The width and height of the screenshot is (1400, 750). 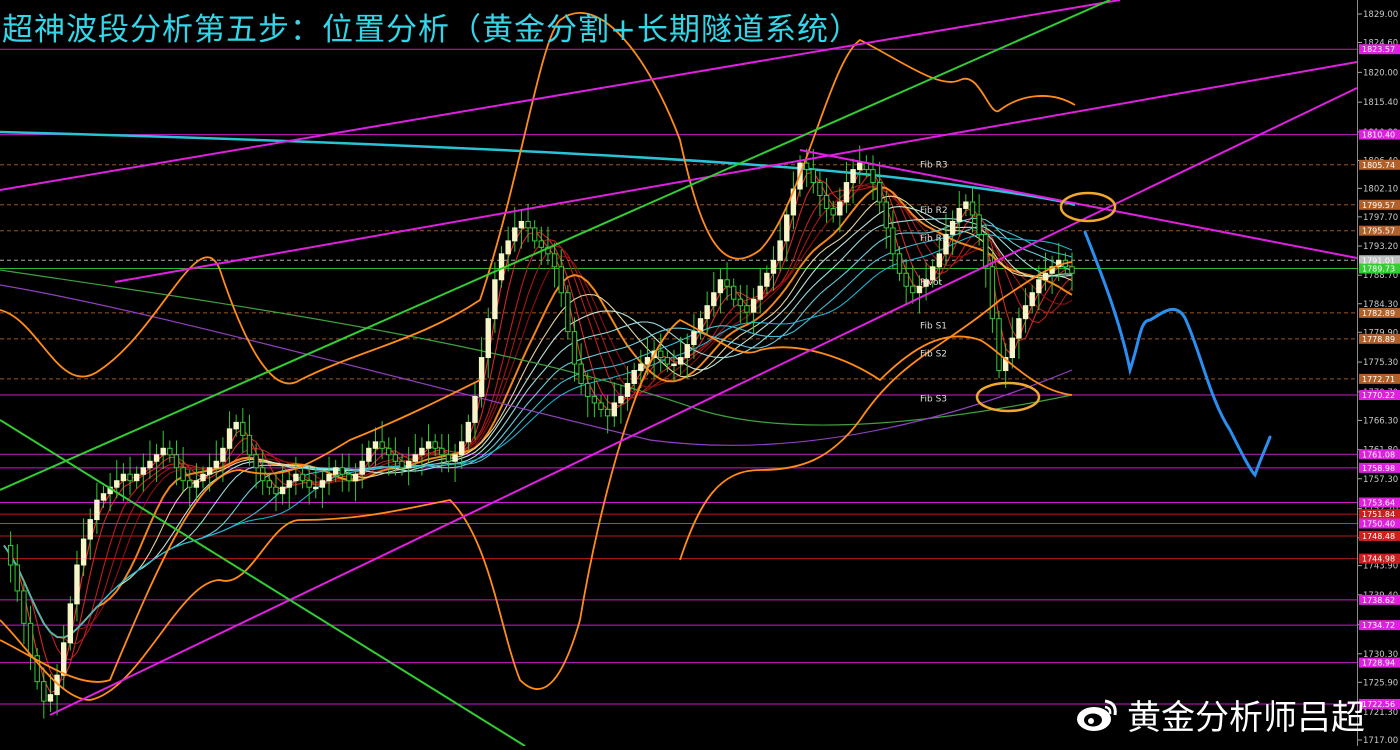 I want to click on pivot-label: Fib S1, so click(x=933, y=326).